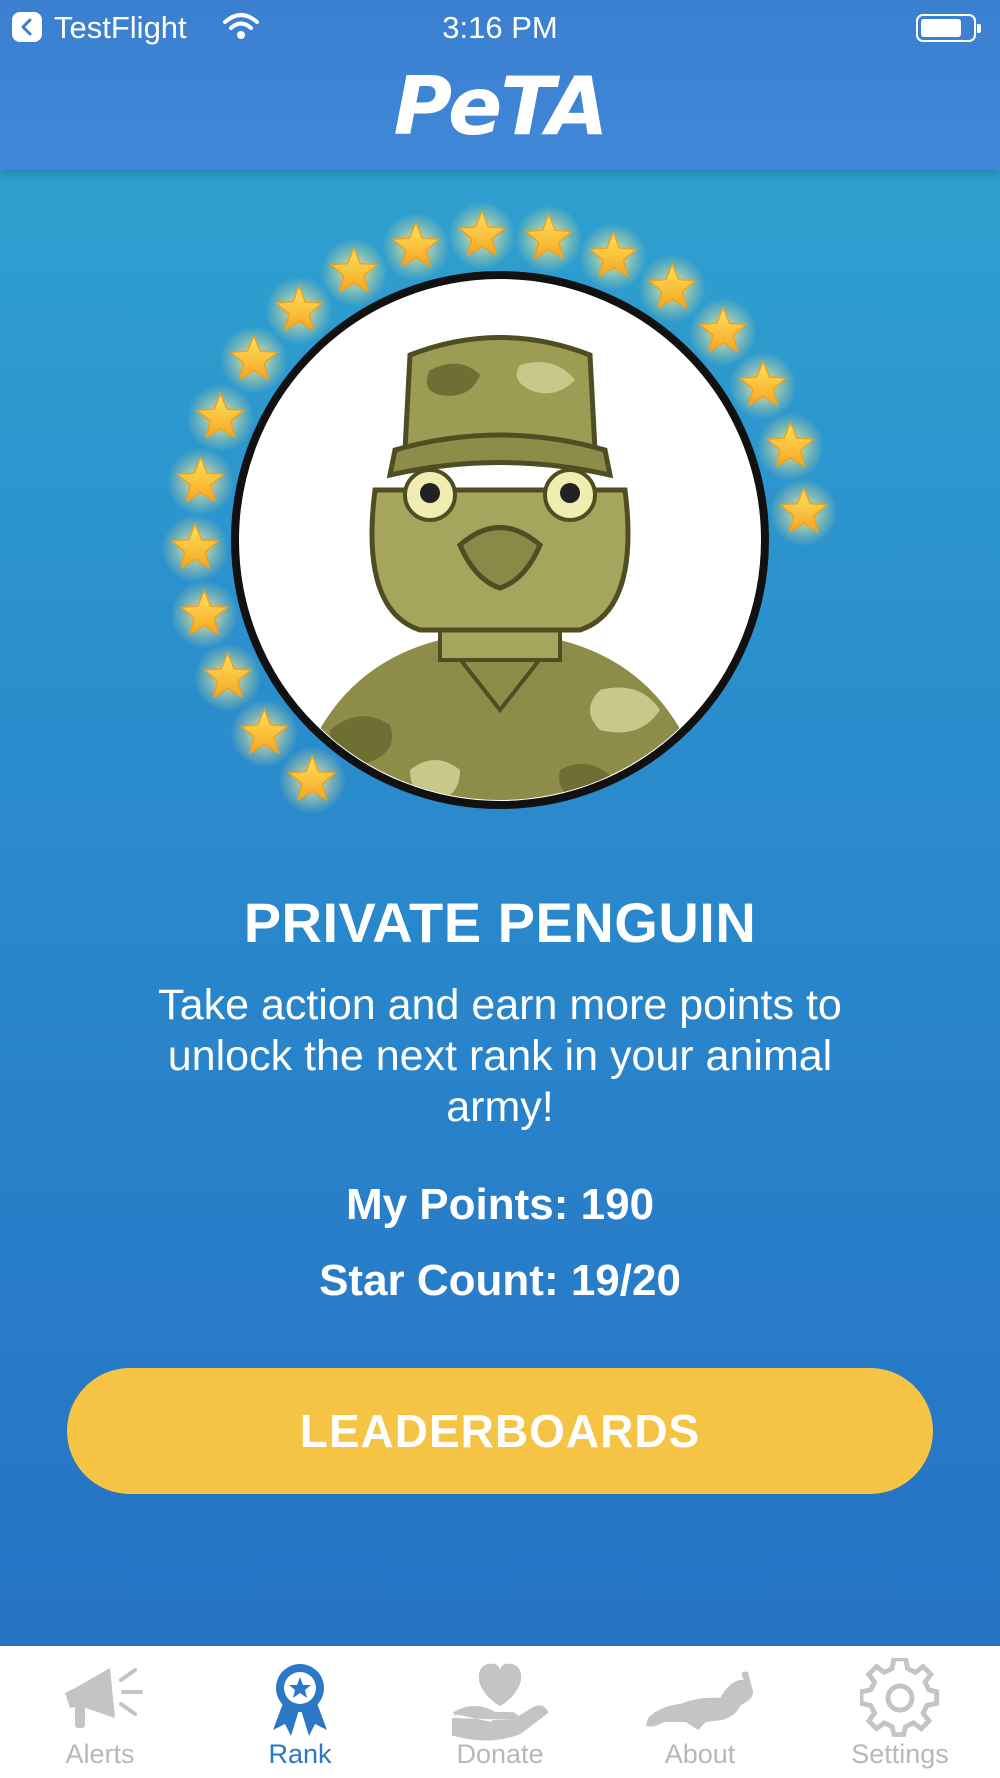  What do you see at coordinates (500, 1204) in the screenshot?
I see `my-points: My Points: 190` at bounding box center [500, 1204].